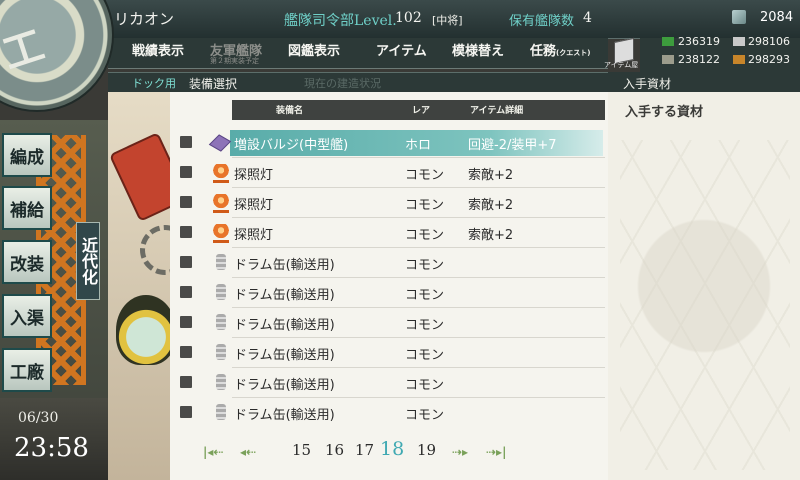  I want to click on page-15: 15, so click(301, 450).